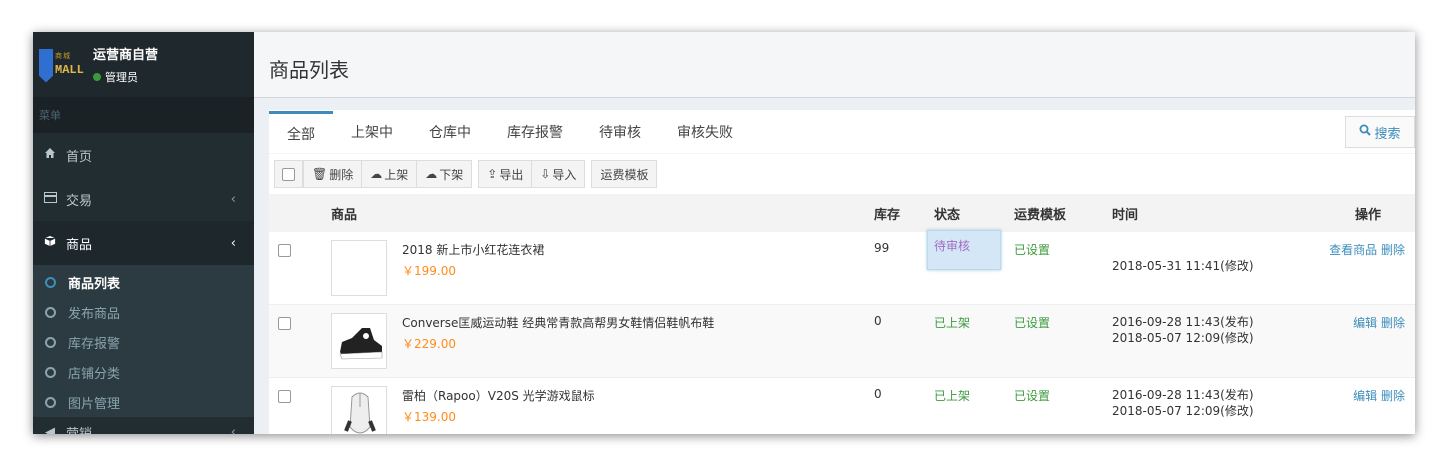  I want to click on button-label: 下架, so click(451, 174).